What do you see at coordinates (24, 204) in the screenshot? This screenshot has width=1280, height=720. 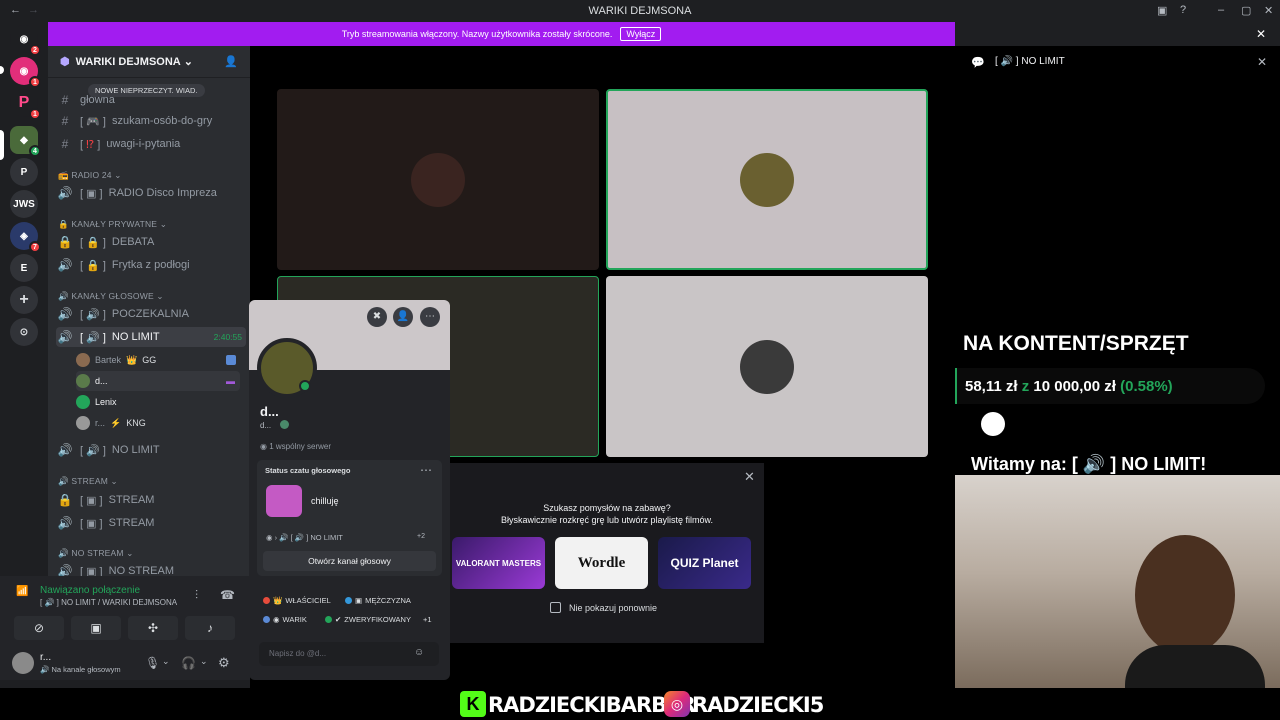 I see `guild-jws: JWS` at bounding box center [24, 204].